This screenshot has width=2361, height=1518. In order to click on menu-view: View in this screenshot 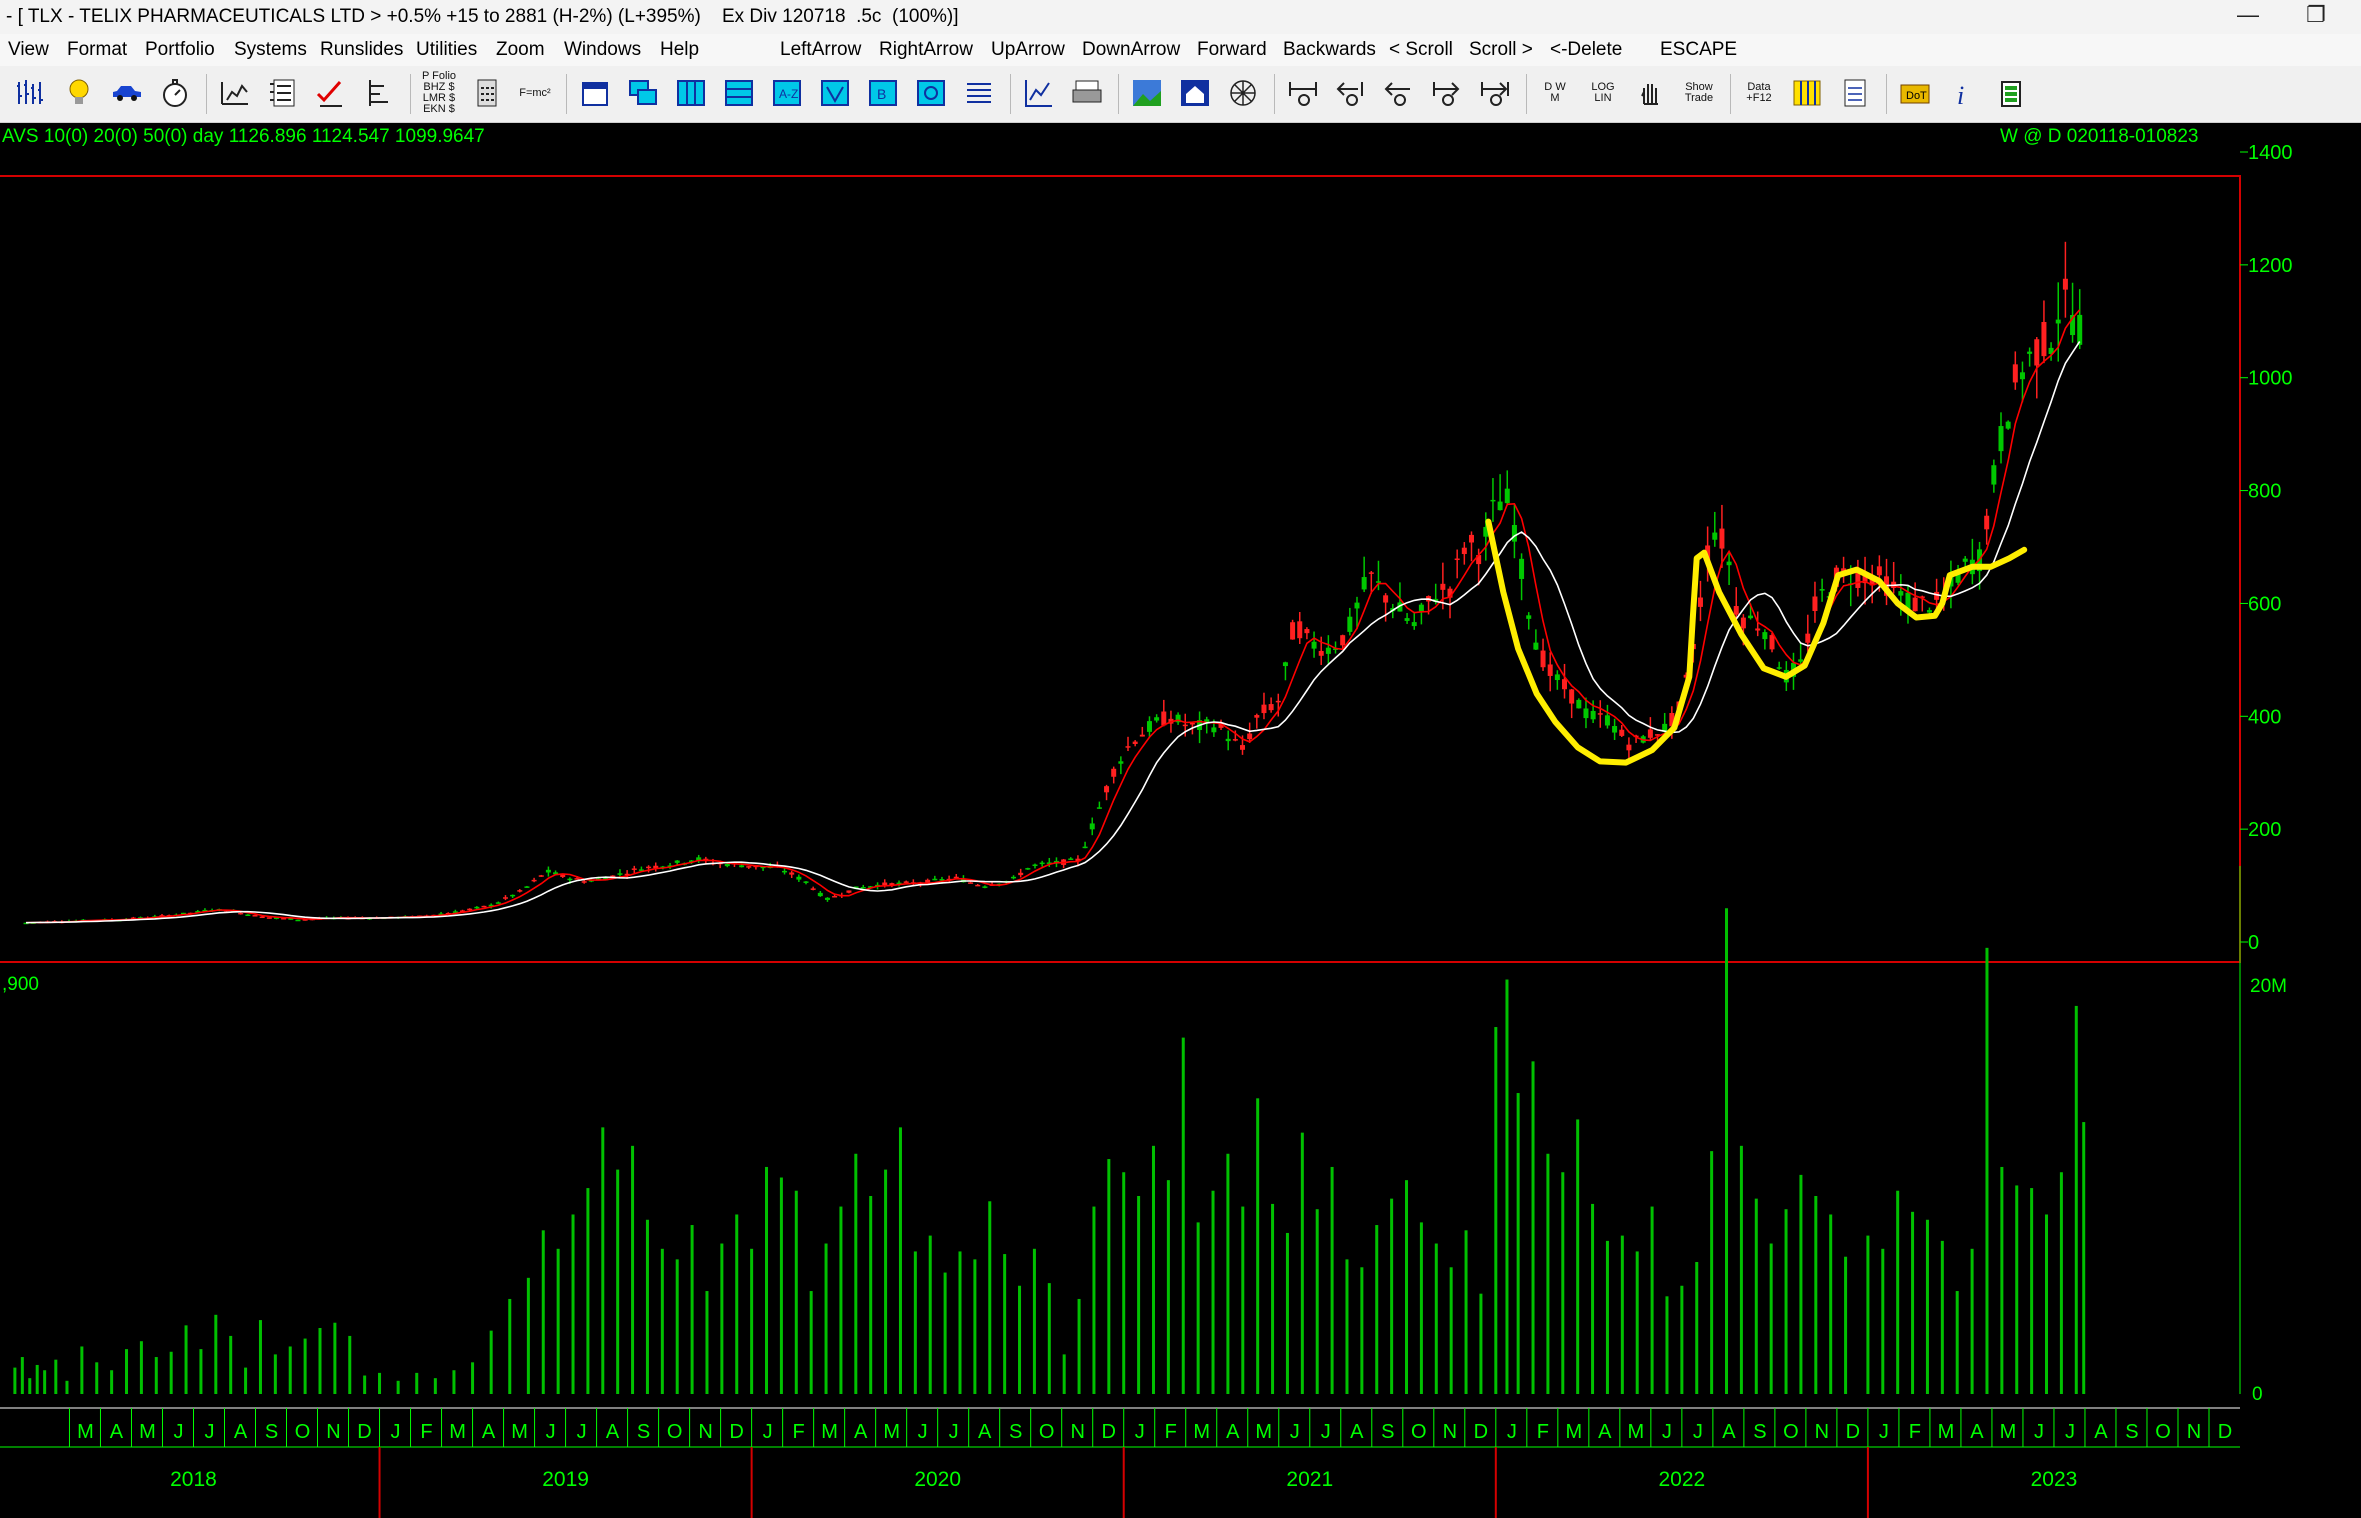, I will do `click(28, 50)`.